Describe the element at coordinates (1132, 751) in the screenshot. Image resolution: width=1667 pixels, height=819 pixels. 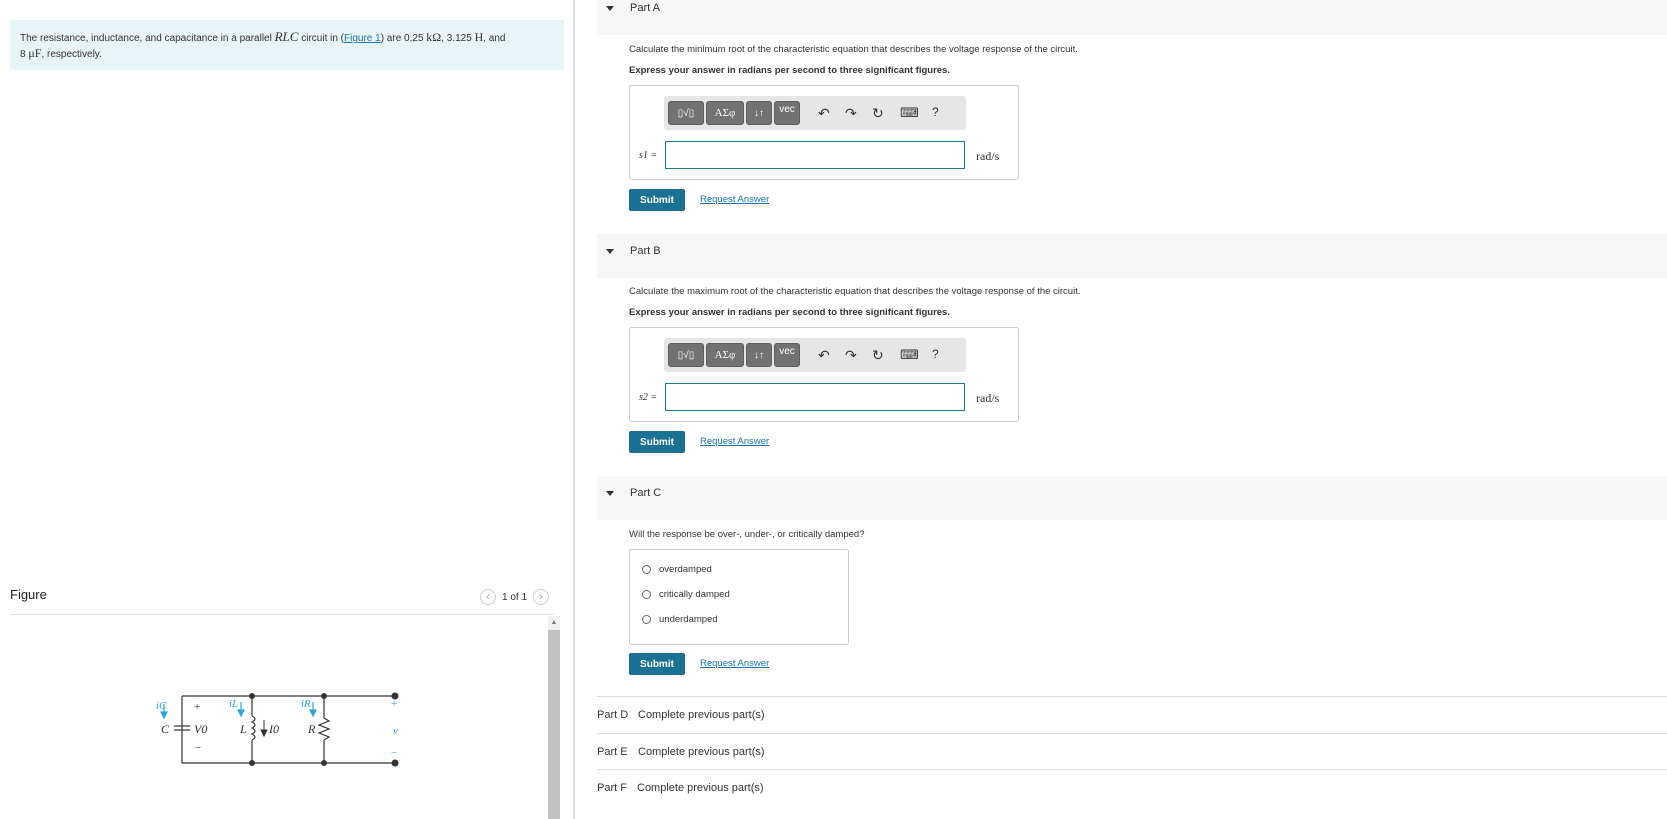
I see `part-e-row: Part E Complete previous part(s)` at that location.